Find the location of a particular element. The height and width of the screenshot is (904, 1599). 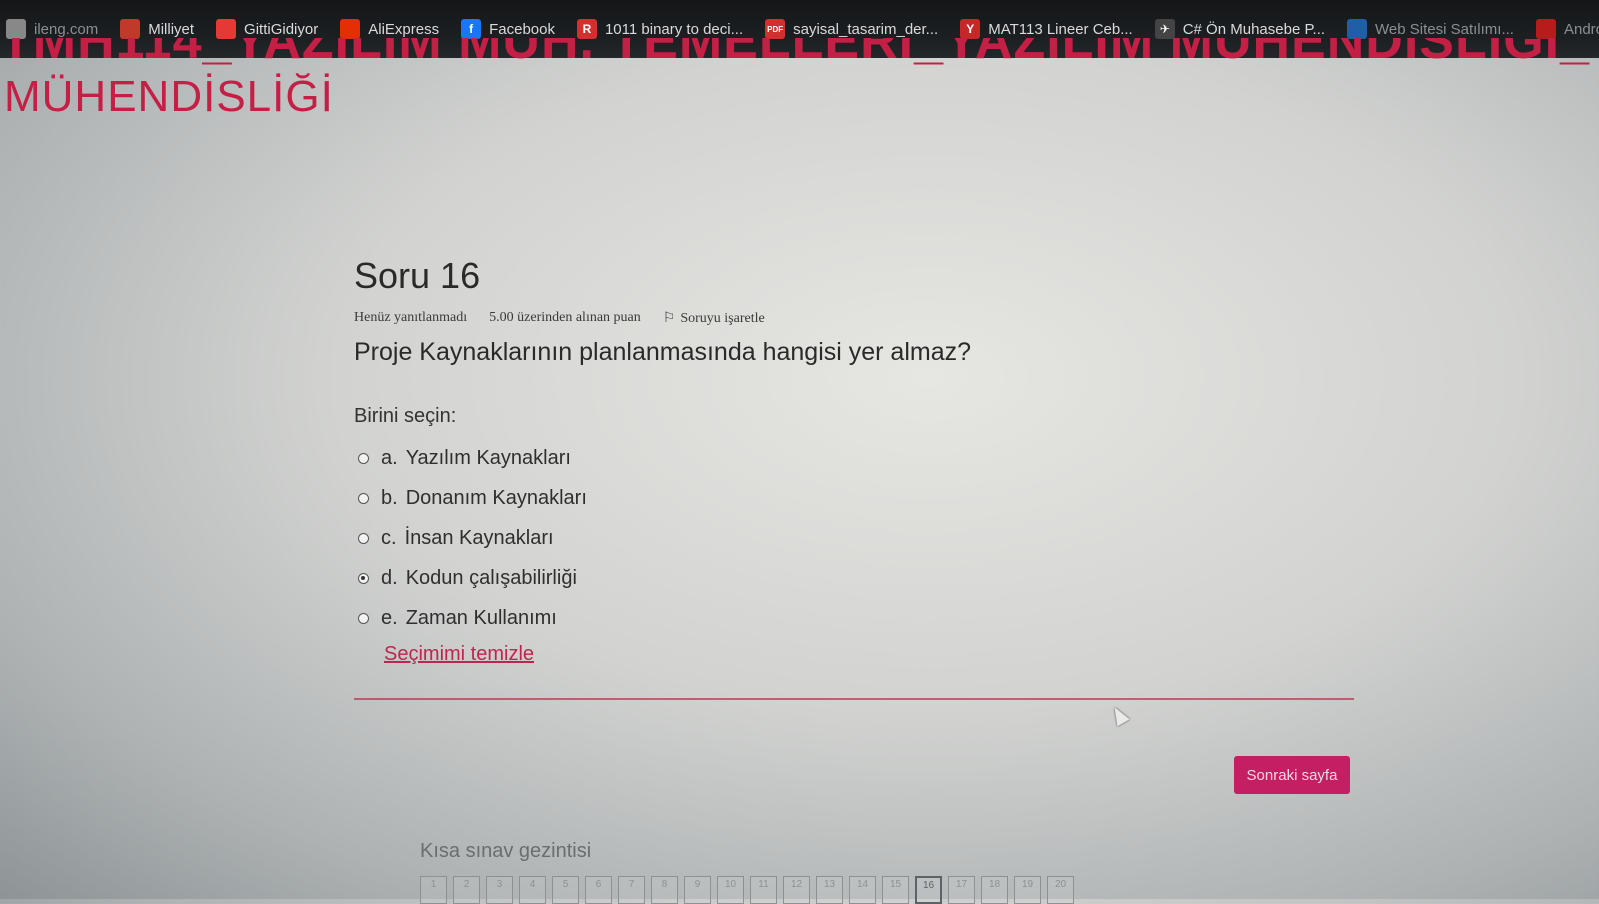

android-icon is located at coordinates (1545, 29).